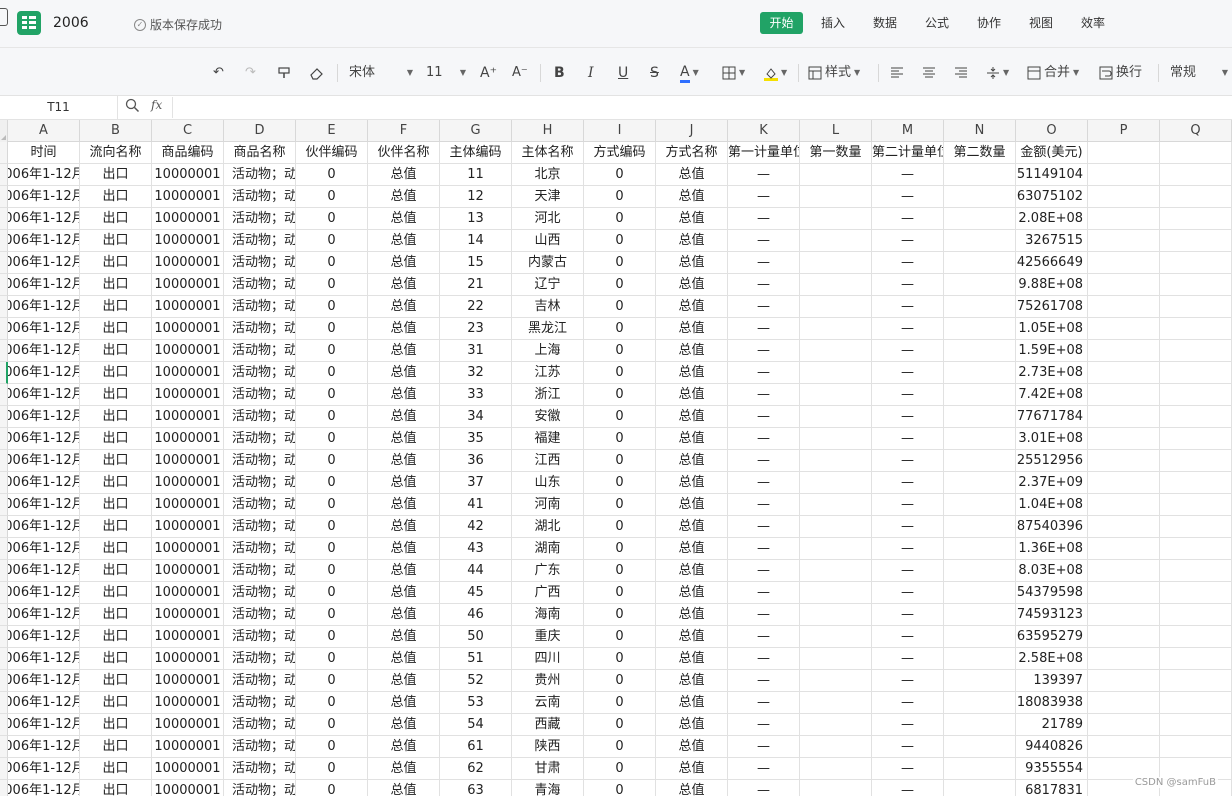  I want to click on column-header-p: P, so click(1124, 131).